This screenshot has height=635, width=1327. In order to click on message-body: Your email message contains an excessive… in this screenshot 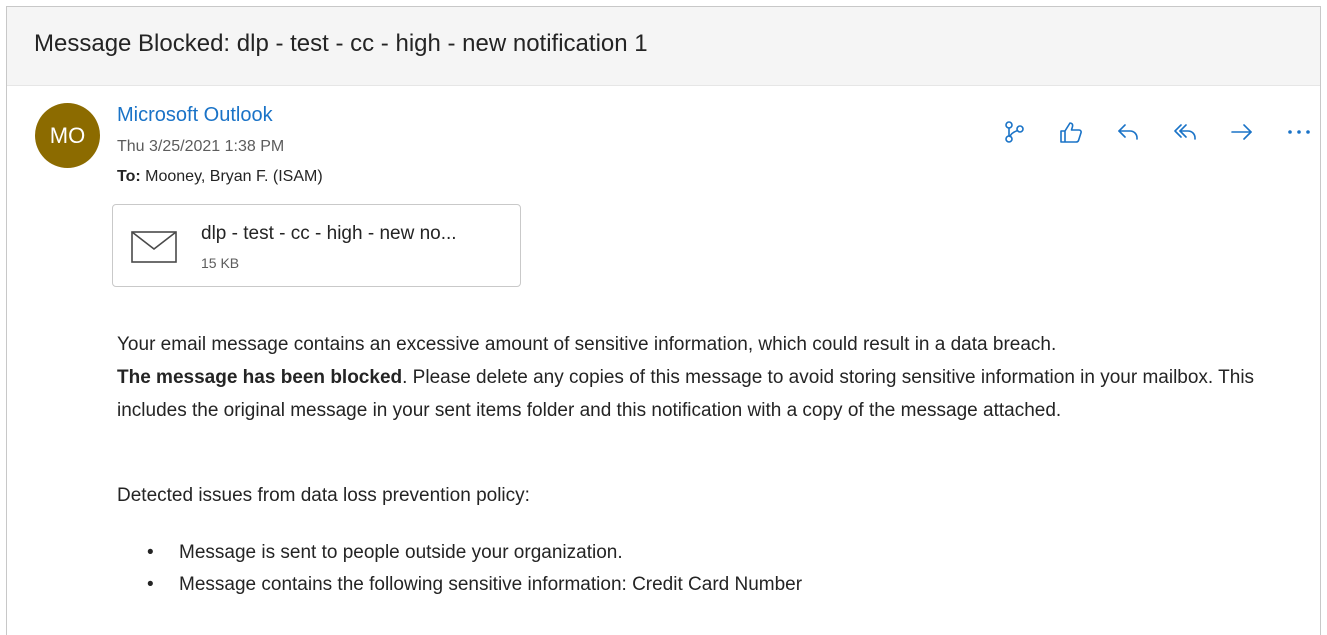, I will do `click(707, 377)`.